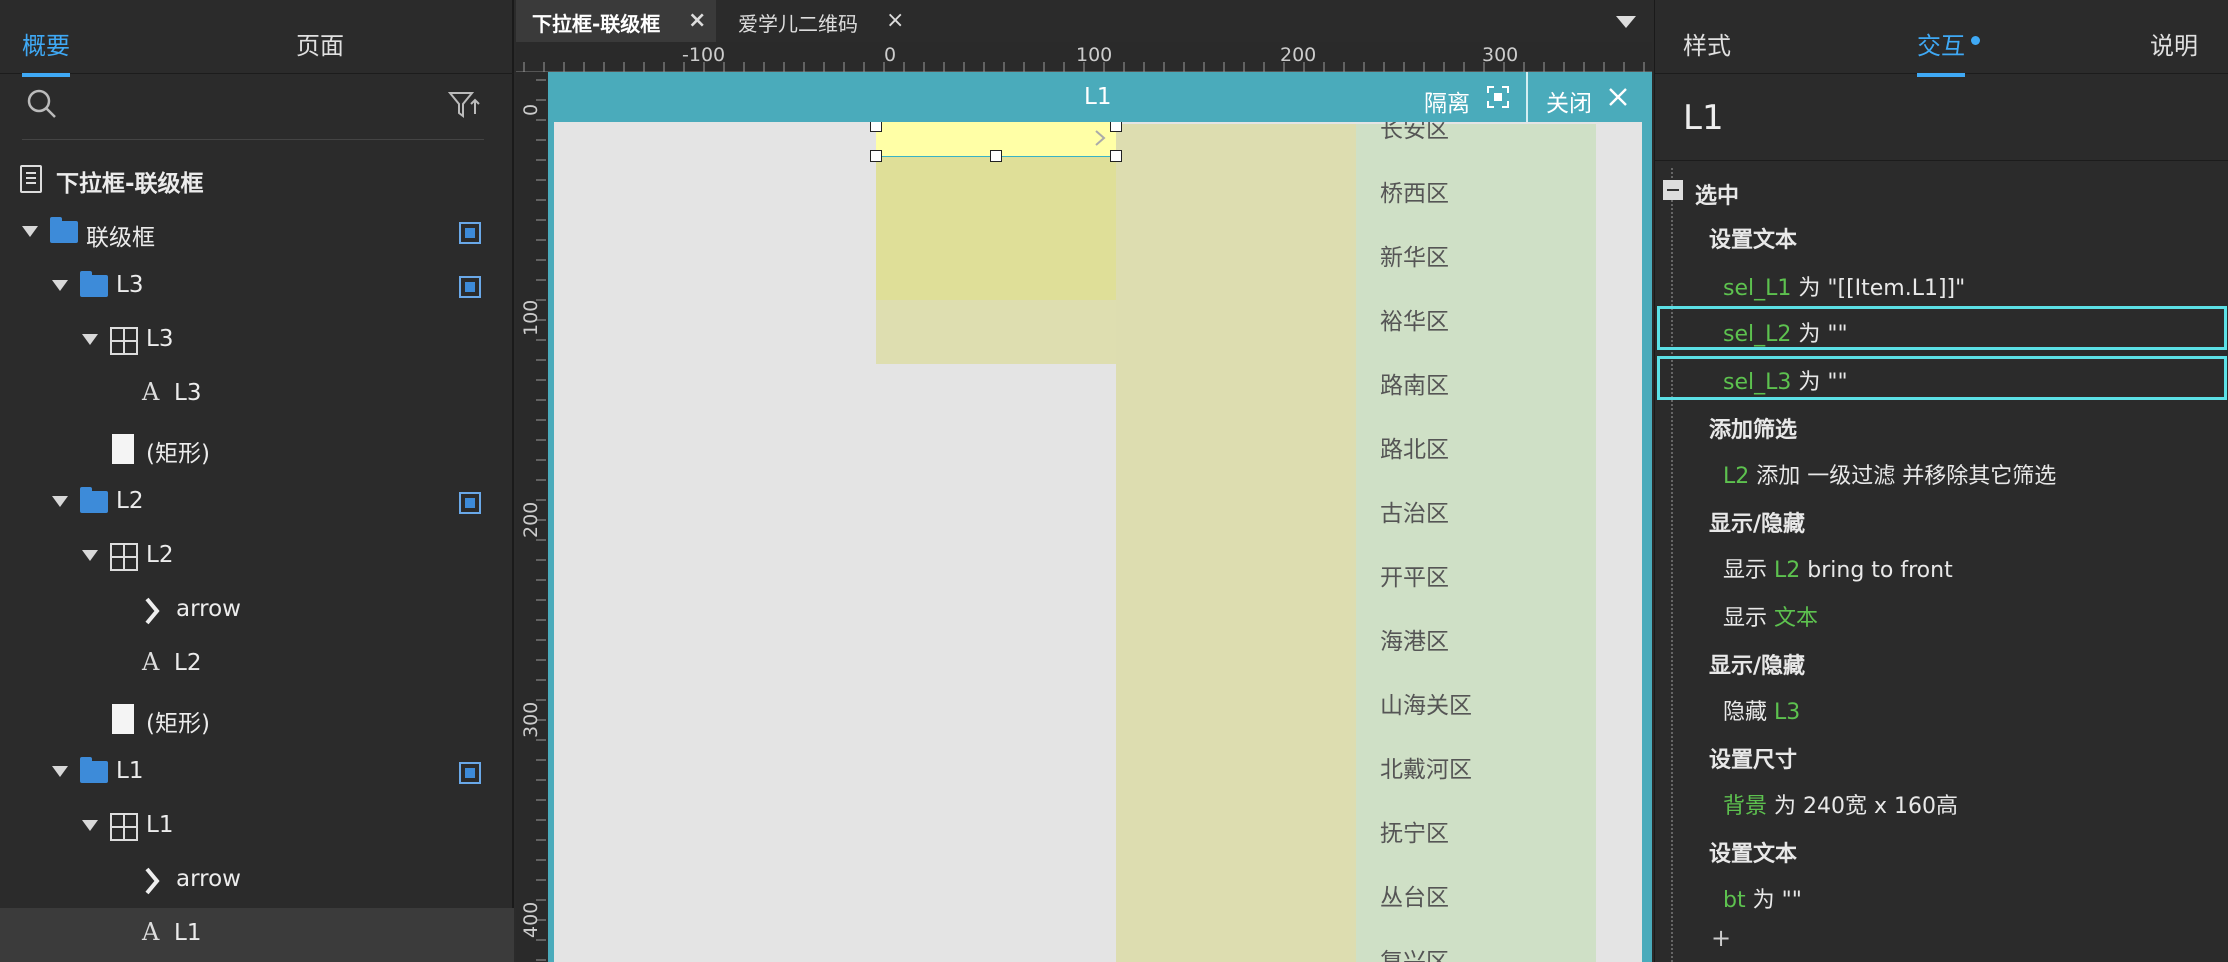 The width and height of the screenshot is (2228, 962). I want to click on district-item: 开平区, so click(1414, 575).